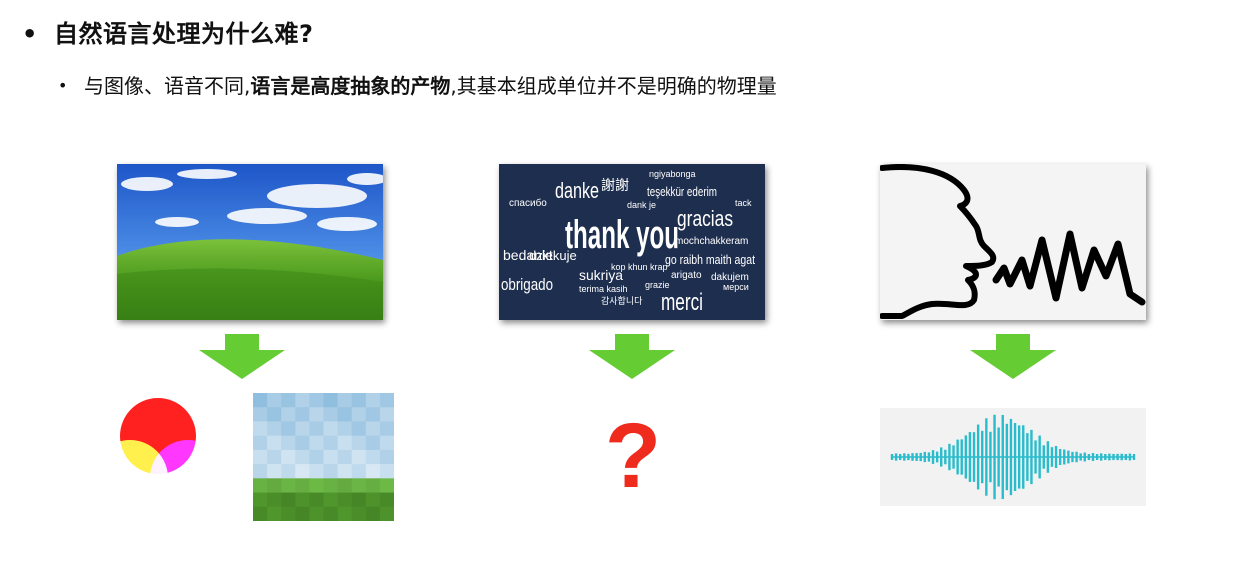 The height and width of the screenshot is (561, 1242). I want to click on word-cloud-word: gracias, so click(705, 218).